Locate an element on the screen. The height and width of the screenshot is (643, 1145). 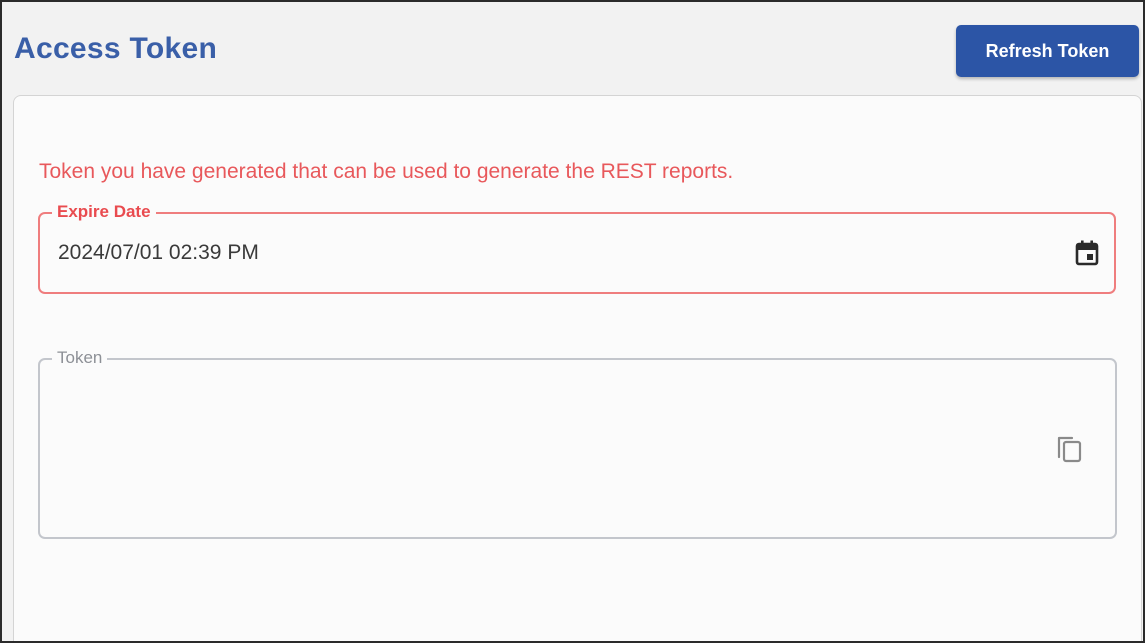
refresh-token-button: Refresh Token is located at coordinates (1047, 51).